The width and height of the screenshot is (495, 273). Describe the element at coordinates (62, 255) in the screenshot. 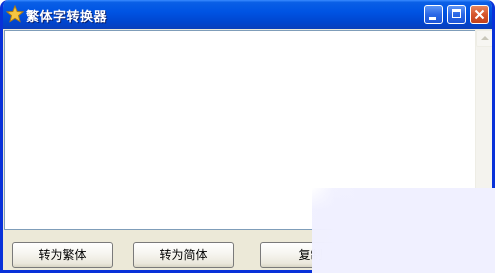

I see `convert-to-traditional-button: 转为繁体` at that location.